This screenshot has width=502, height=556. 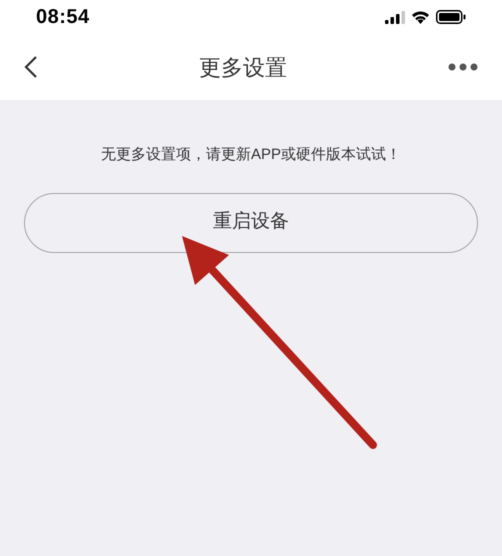 I want to click on back-icon, so click(x=31, y=67).